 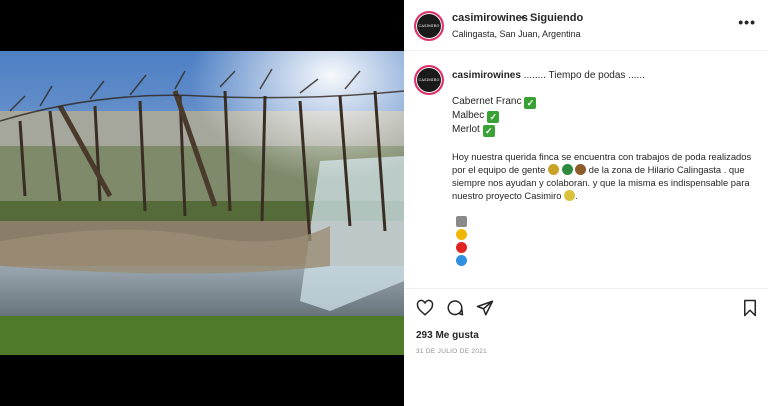 I want to click on emoji-column, so click(x=462, y=241).